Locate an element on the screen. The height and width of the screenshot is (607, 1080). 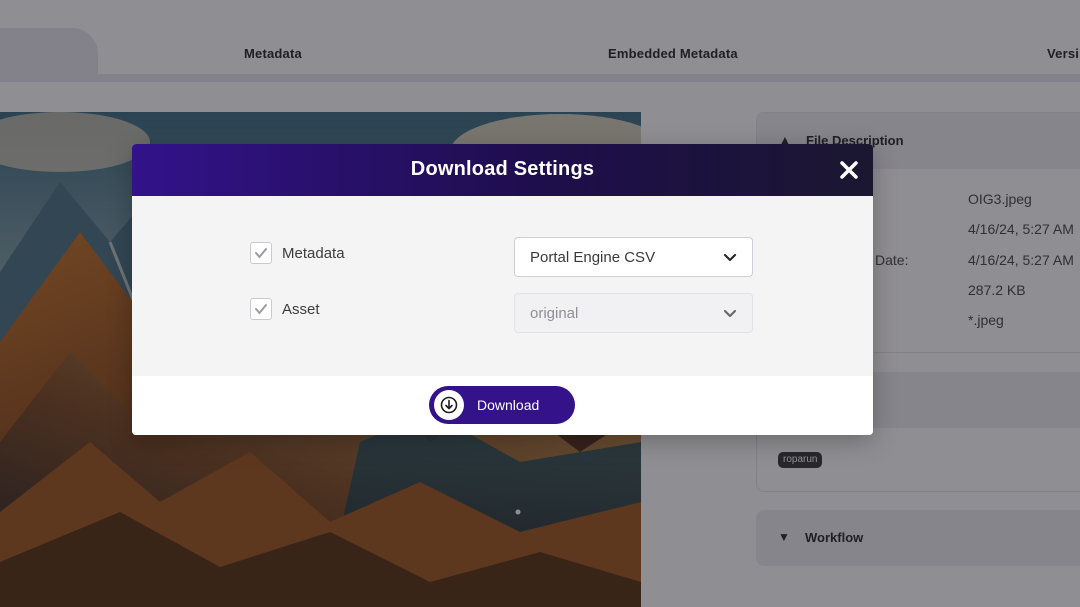
close-icon is located at coordinates (849, 170).